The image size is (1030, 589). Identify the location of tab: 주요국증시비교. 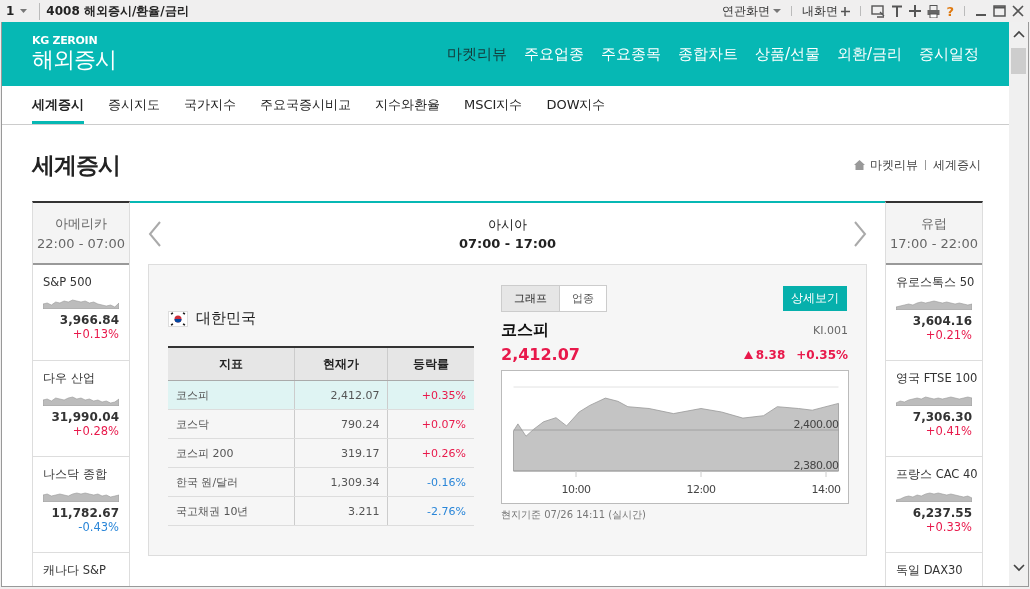
(305, 105).